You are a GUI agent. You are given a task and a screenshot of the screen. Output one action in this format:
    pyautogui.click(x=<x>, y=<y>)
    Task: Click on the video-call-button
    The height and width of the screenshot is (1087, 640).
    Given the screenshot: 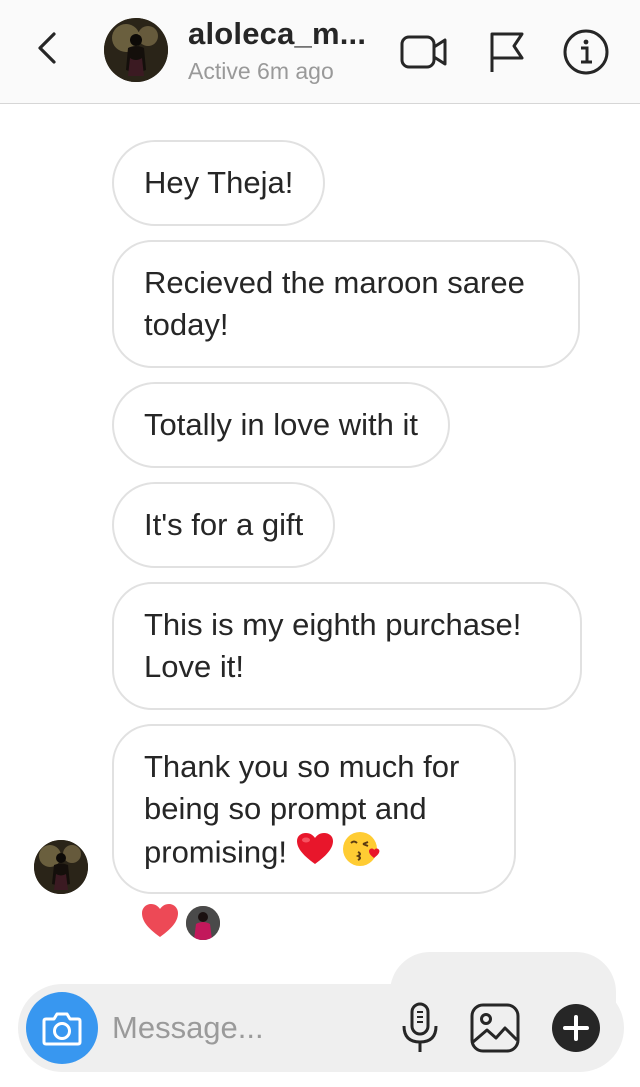 What is the action you would take?
    pyautogui.click(x=424, y=52)
    